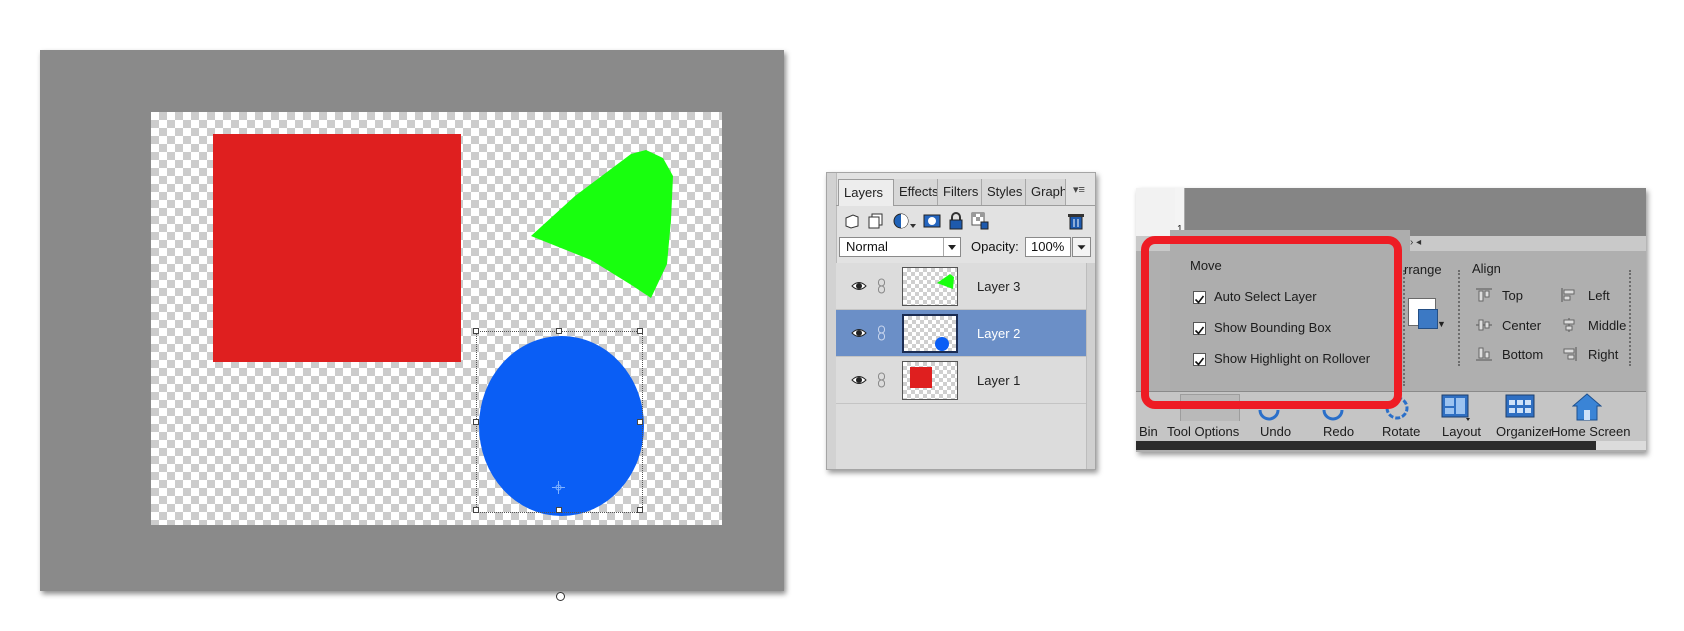  What do you see at coordinates (337, 248) in the screenshot?
I see `red-rectangle-shape` at bounding box center [337, 248].